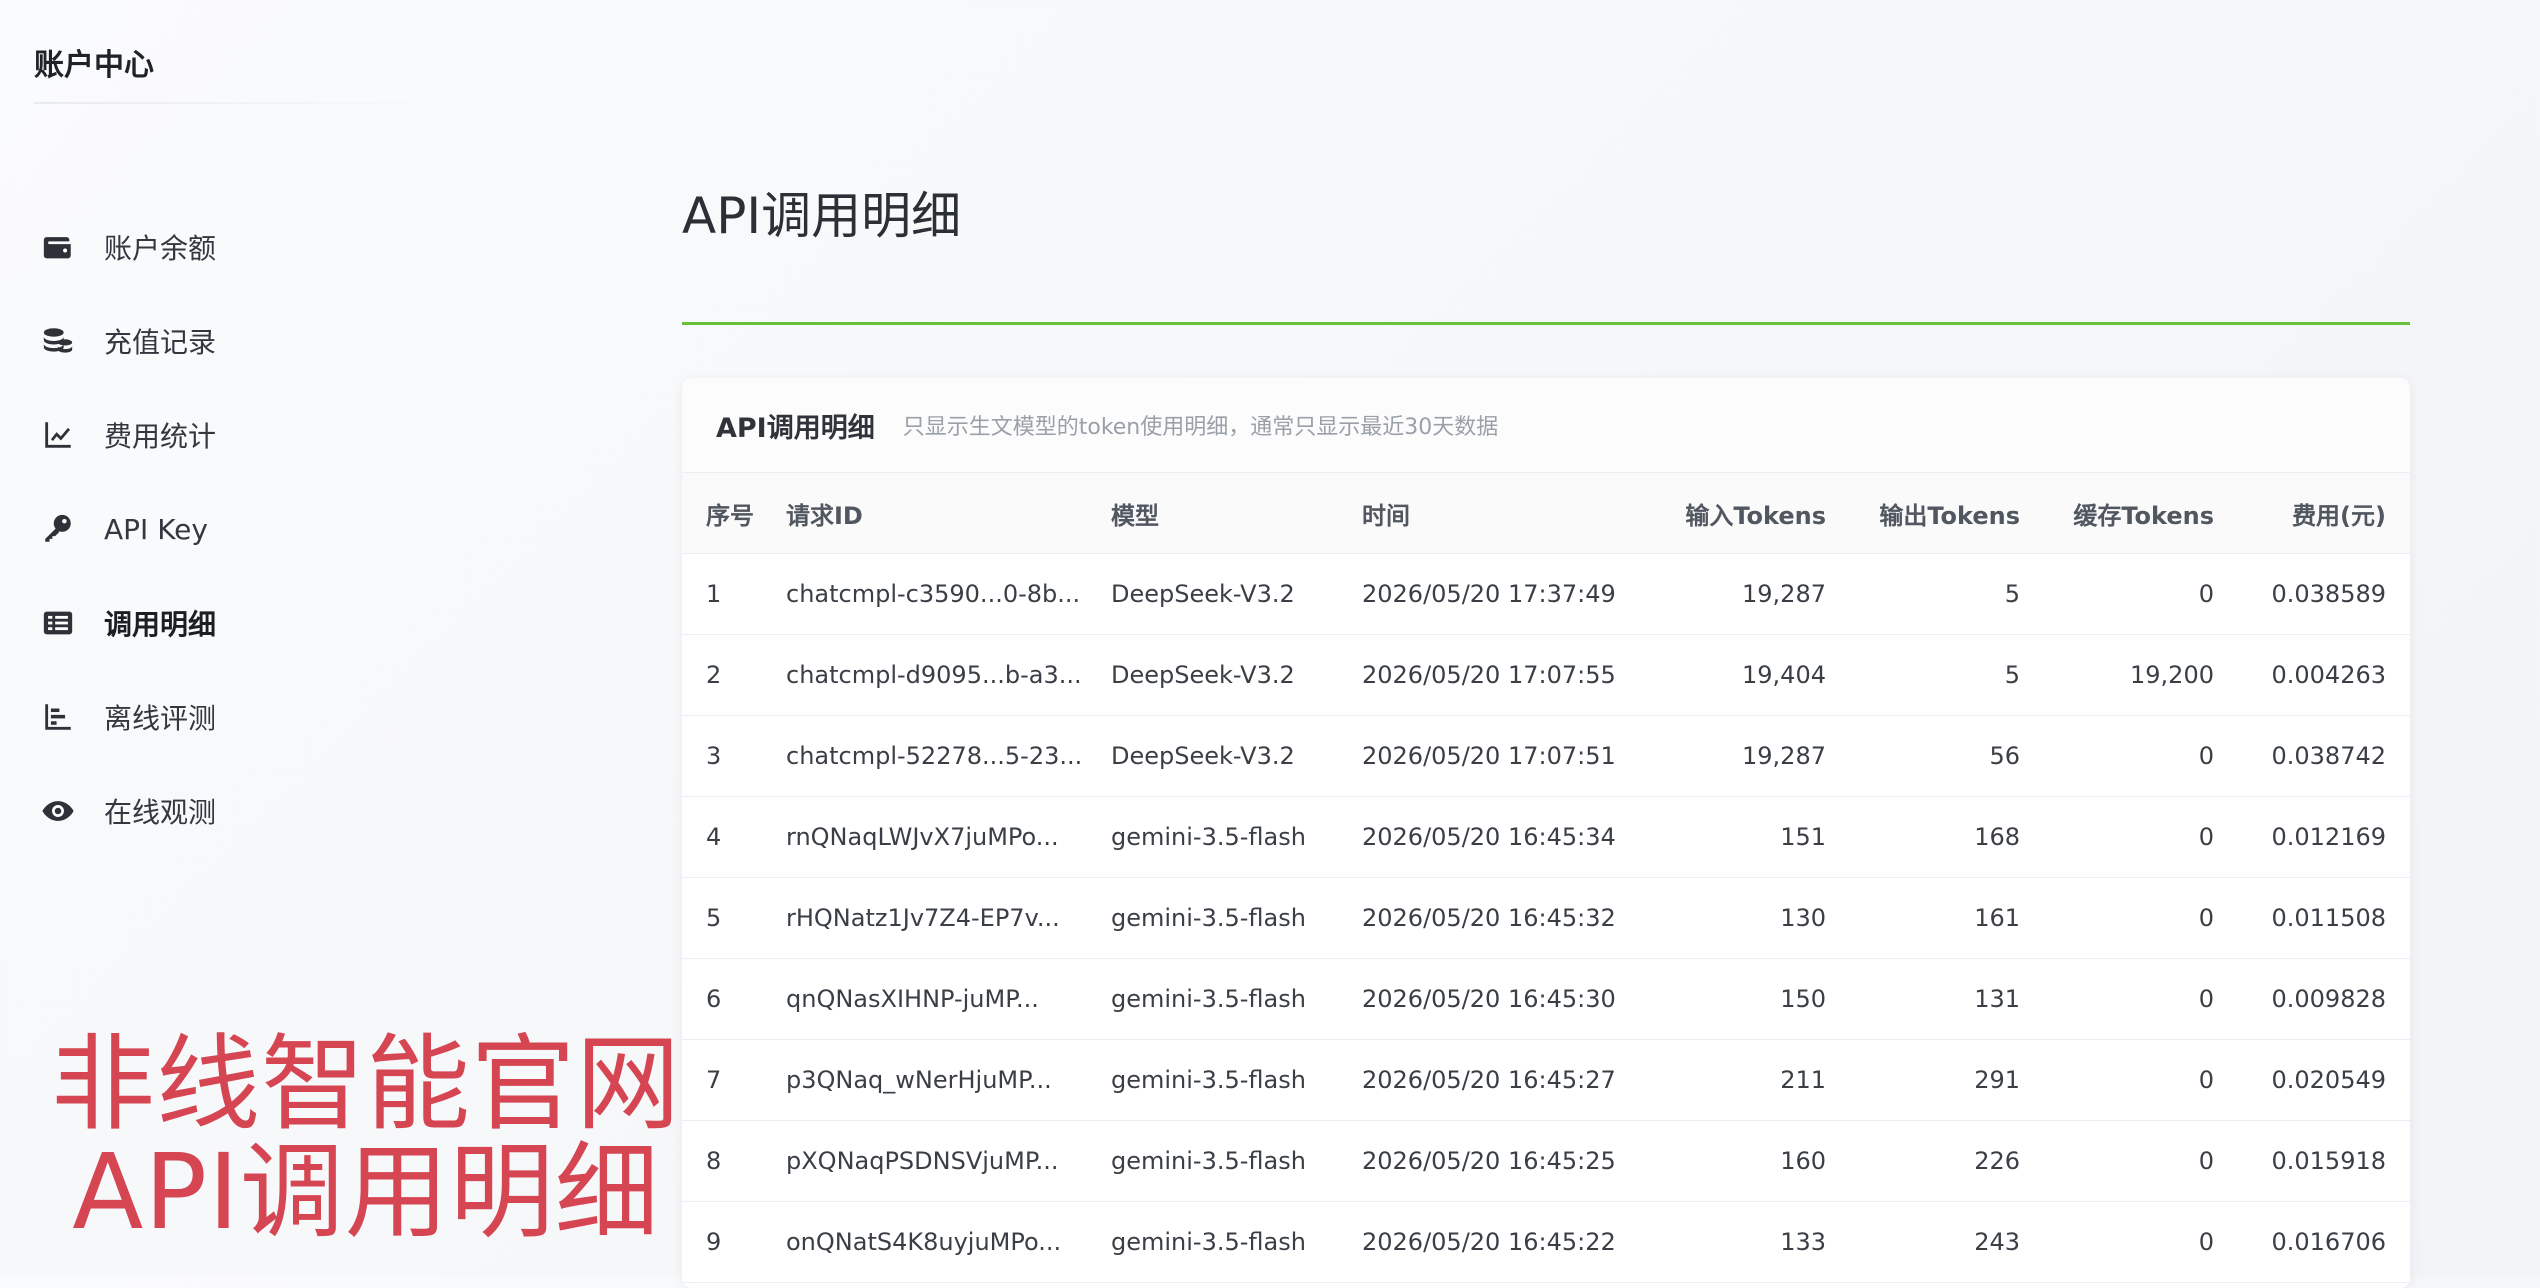 This screenshot has height=1288, width=2540. Describe the element at coordinates (734, 1242) in the screenshot. I see `cell-index: 9` at that location.